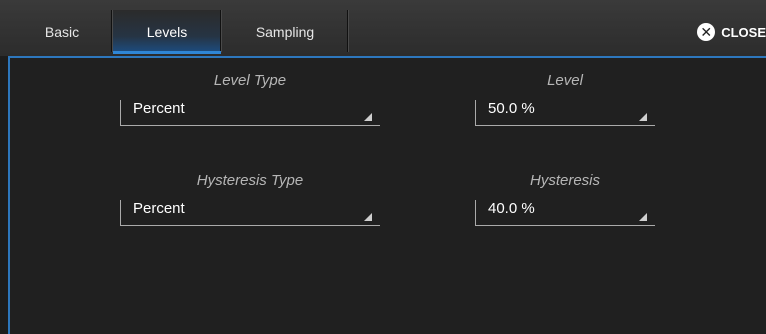 Image resolution: width=766 pixels, height=334 pixels. What do you see at coordinates (250, 80) in the screenshot?
I see `level-type-label: Level Type` at bounding box center [250, 80].